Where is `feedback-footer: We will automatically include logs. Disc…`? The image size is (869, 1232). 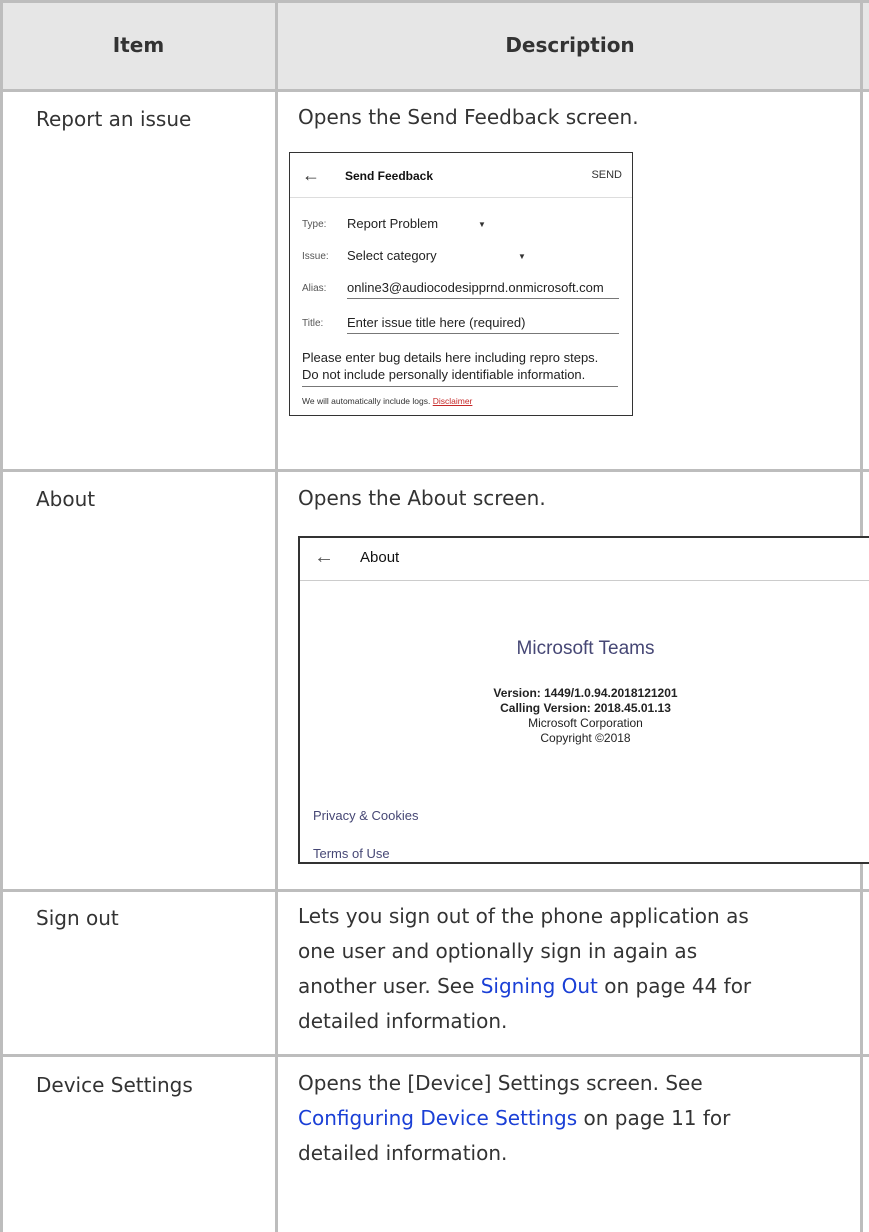
feedback-footer: We will automatically include logs. Disc… is located at coordinates (387, 401).